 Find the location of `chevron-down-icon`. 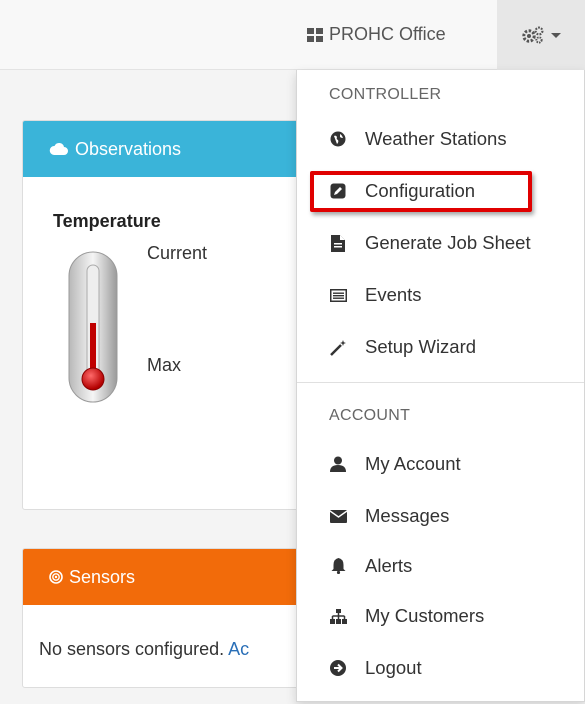

chevron-down-icon is located at coordinates (556, 35).